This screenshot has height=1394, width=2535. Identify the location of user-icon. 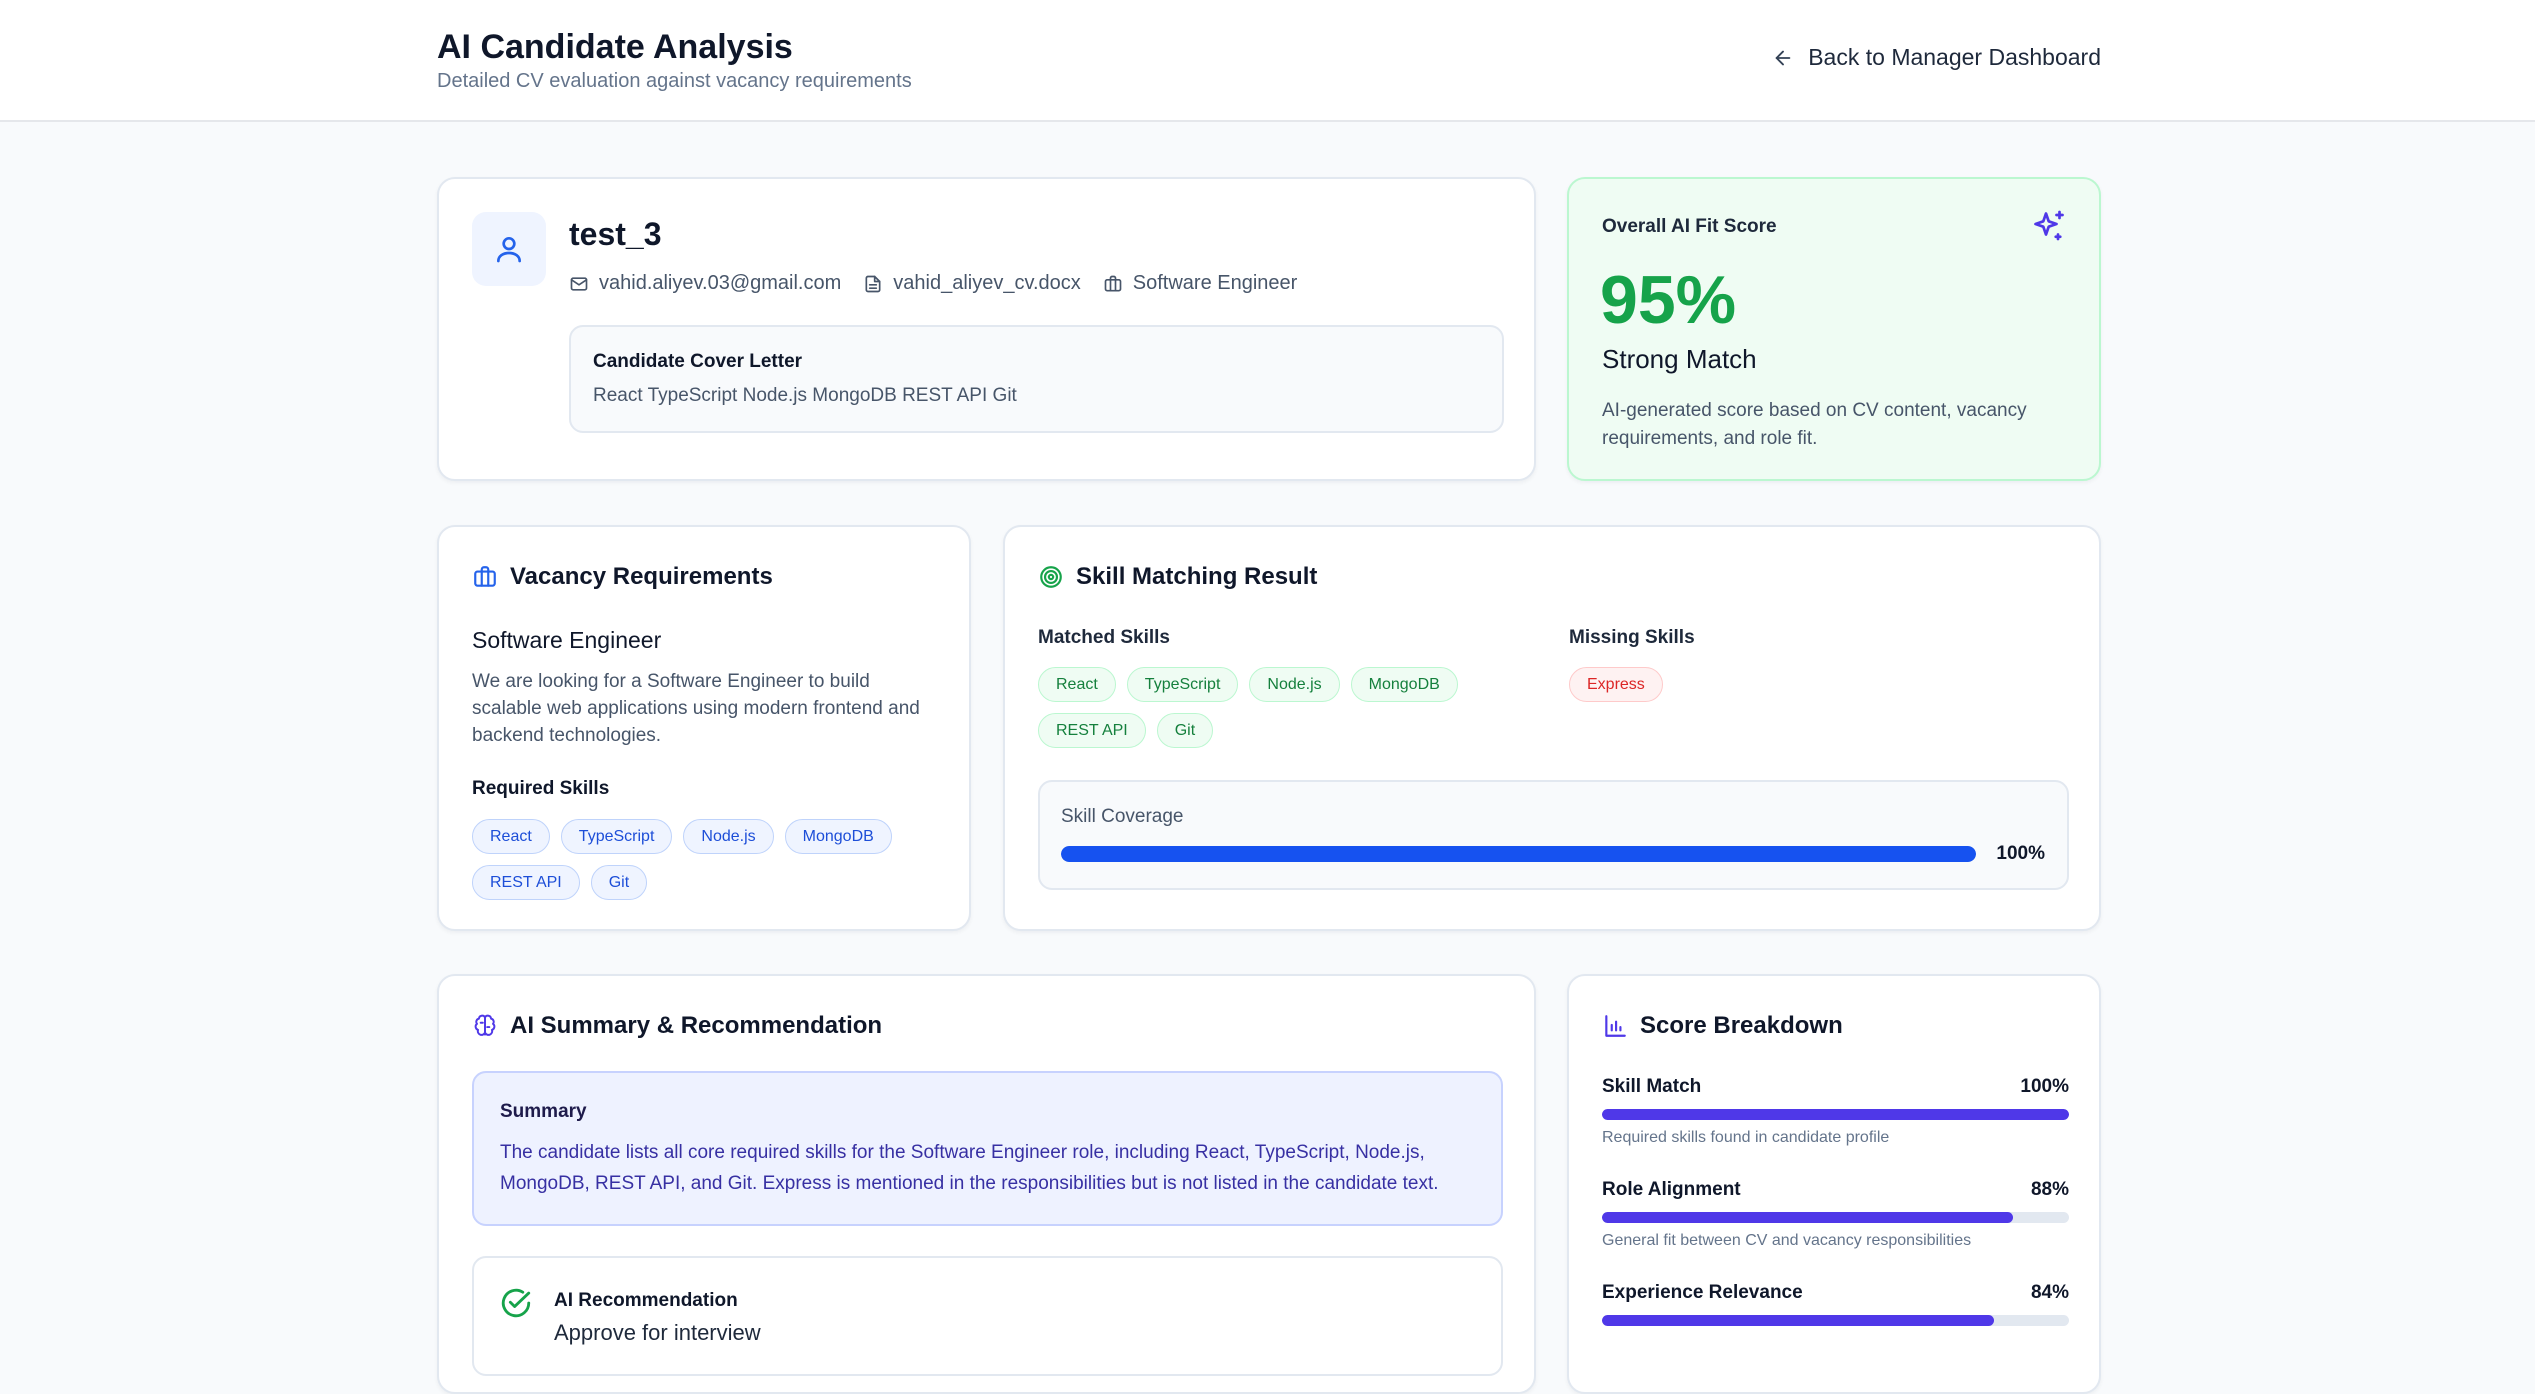
(509, 250).